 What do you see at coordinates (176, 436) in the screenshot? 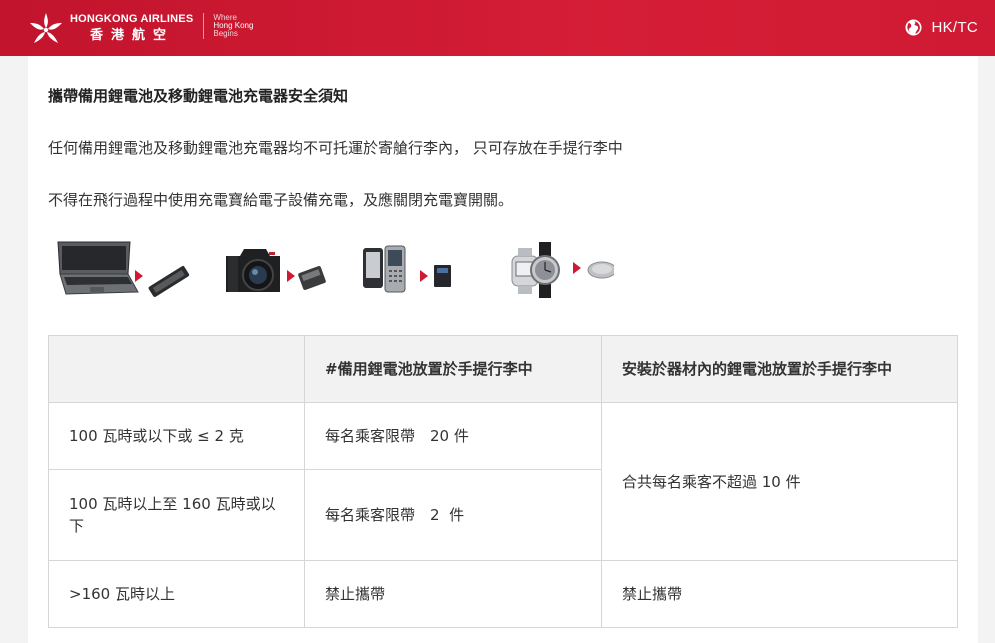
I see `watt-hour-rating-cell: 100 瓦時或以下或 ≤ 2 克` at bounding box center [176, 436].